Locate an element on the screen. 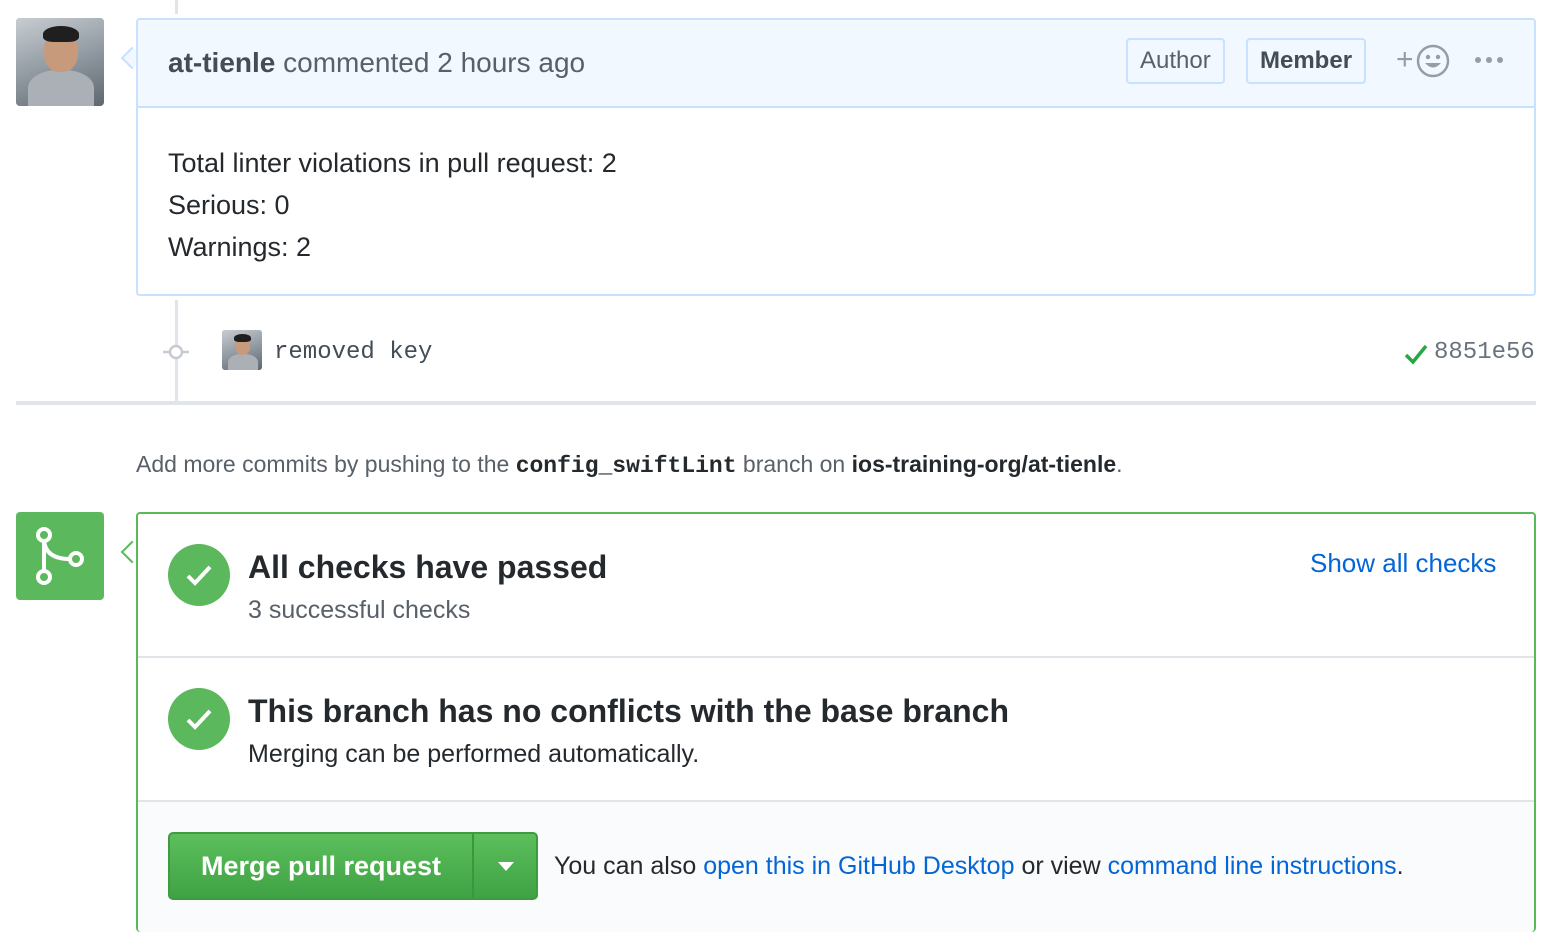  merge-pull-request-button: Merge pull request is located at coordinates (321, 866).